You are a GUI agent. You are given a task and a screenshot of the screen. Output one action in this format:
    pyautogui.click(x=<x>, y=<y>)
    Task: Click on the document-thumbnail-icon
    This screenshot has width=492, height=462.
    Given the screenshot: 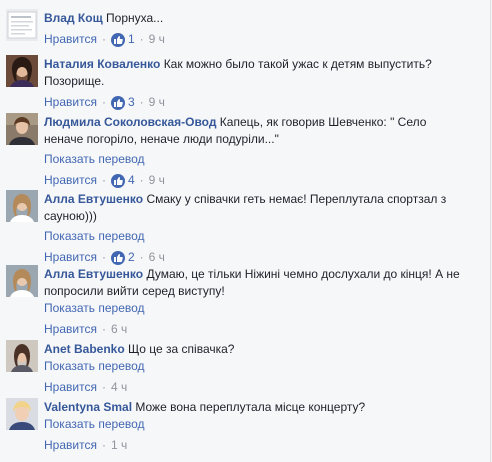 What is the action you would take?
    pyautogui.click(x=22, y=25)
    